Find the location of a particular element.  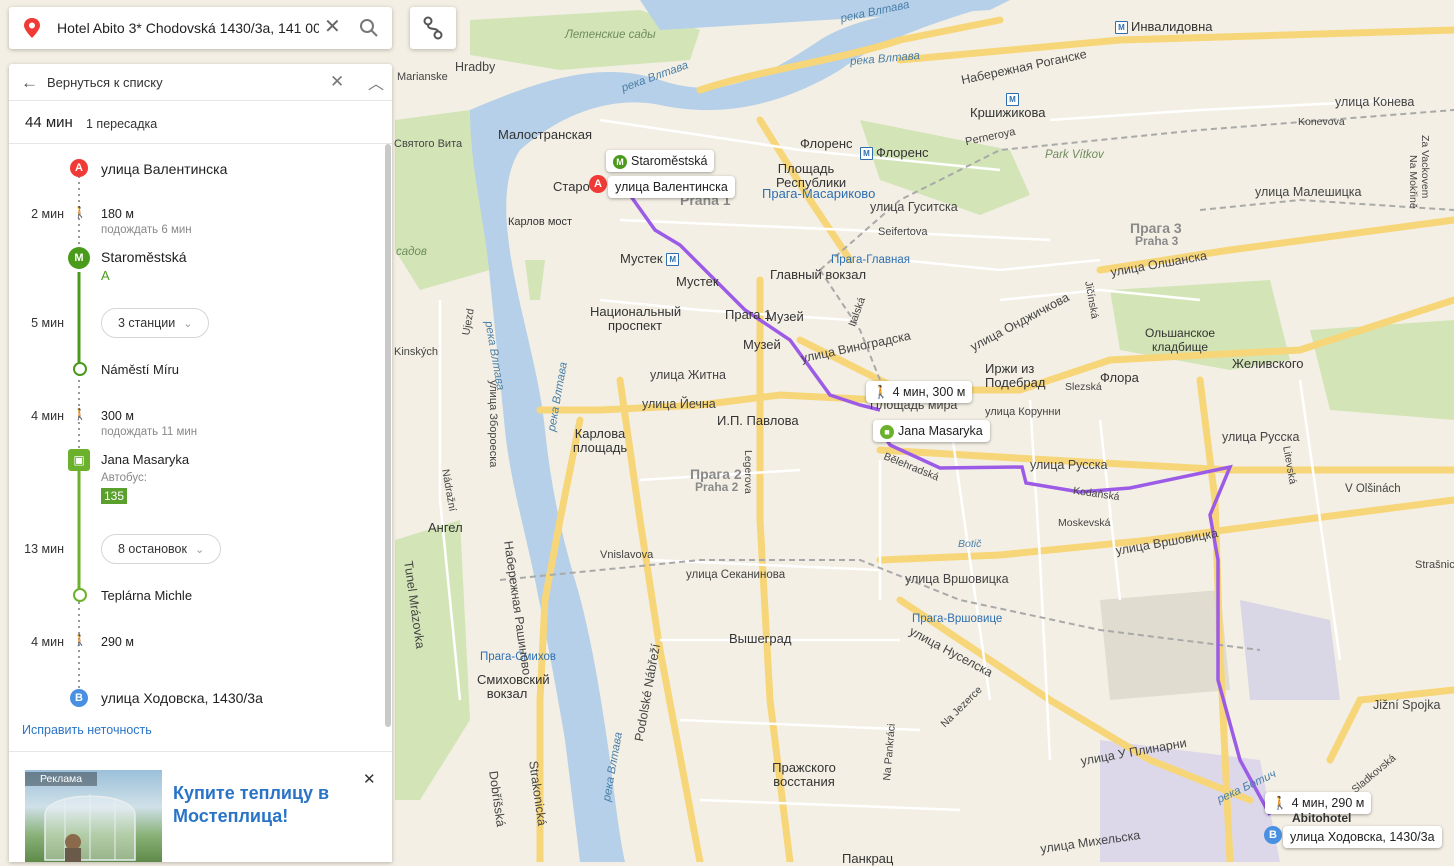

walk-segment-label: 4 мин, 300 м is located at coordinates (929, 392).